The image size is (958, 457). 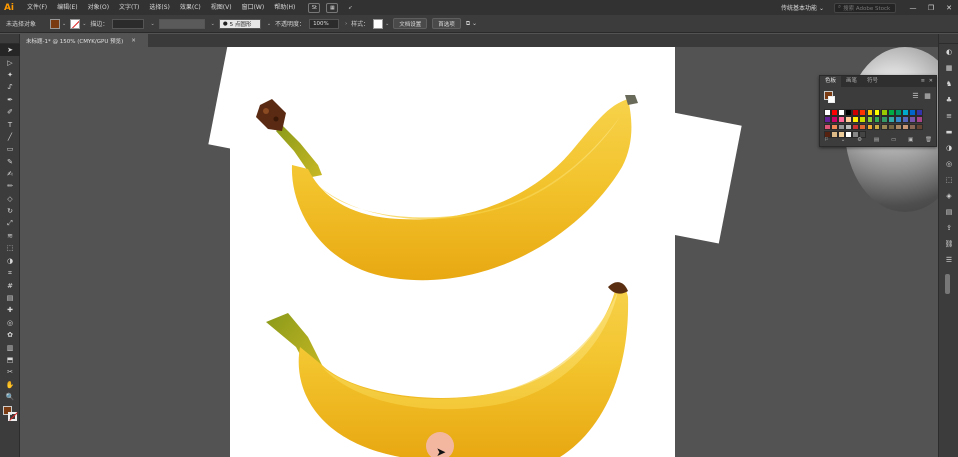 I want to click on rotate-tool-icon: ↻, so click(x=10, y=211).